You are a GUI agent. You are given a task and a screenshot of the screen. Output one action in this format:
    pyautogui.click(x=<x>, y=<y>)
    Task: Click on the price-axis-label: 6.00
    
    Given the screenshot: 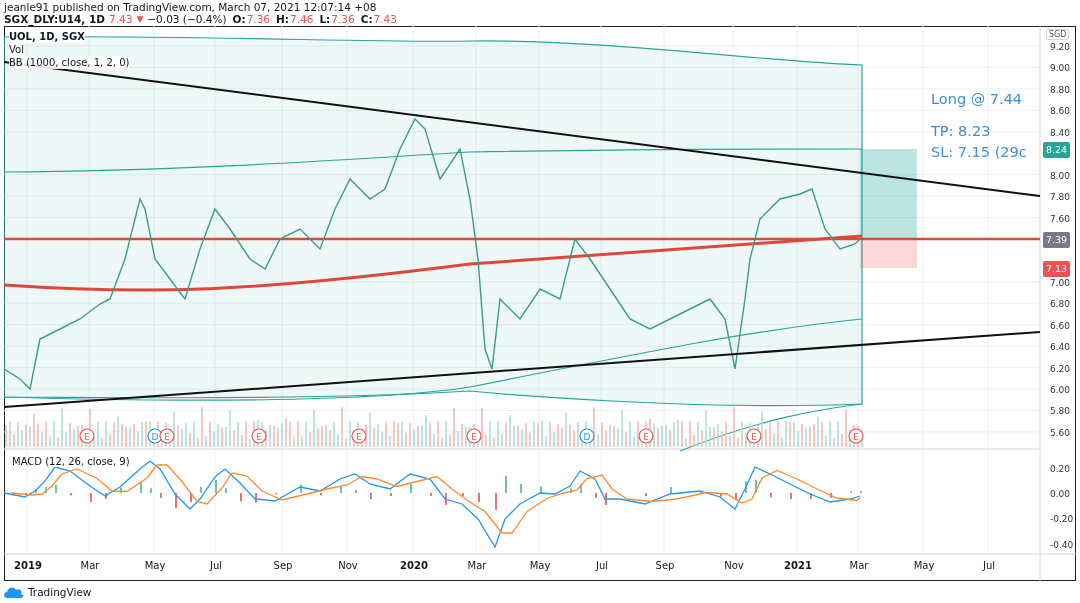 What is the action you would take?
    pyautogui.click(x=1060, y=391)
    